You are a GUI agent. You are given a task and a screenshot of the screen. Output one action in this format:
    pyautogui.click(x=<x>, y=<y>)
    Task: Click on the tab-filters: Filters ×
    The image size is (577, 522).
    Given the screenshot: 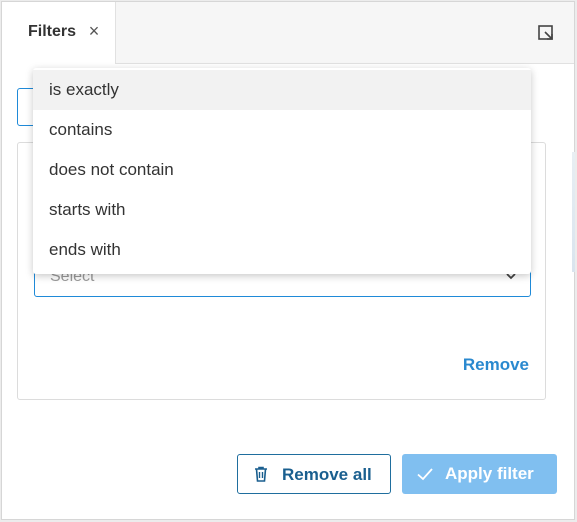 What is the action you would take?
    pyautogui.click(x=59, y=33)
    